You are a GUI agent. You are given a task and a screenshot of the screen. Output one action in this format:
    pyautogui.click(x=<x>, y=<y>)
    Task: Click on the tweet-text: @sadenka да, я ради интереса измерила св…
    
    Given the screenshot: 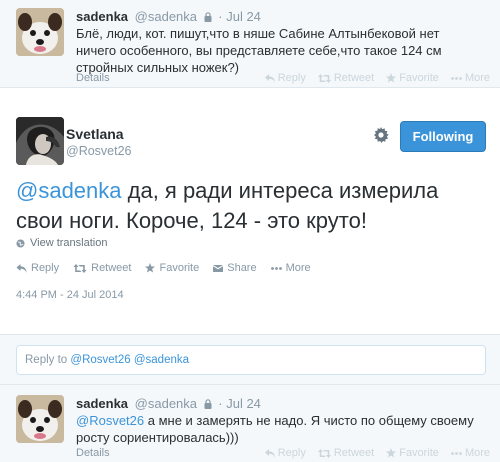 What is the action you would take?
    pyautogui.click(x=251, y=206)
    